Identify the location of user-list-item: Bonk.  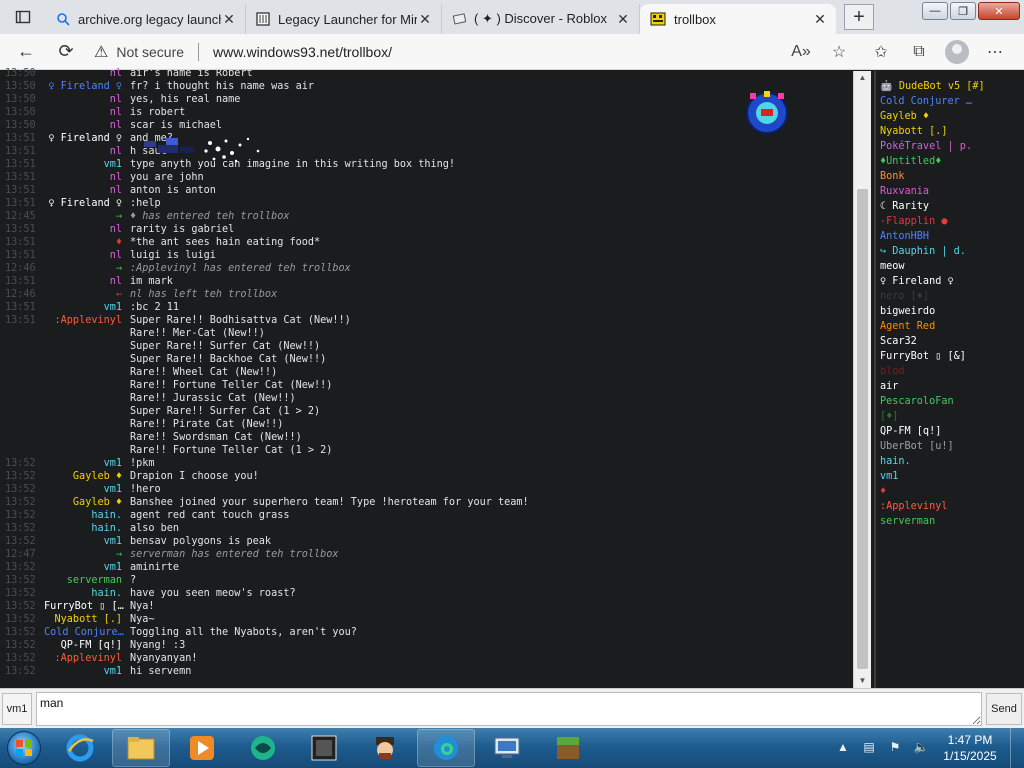
(952, 176).